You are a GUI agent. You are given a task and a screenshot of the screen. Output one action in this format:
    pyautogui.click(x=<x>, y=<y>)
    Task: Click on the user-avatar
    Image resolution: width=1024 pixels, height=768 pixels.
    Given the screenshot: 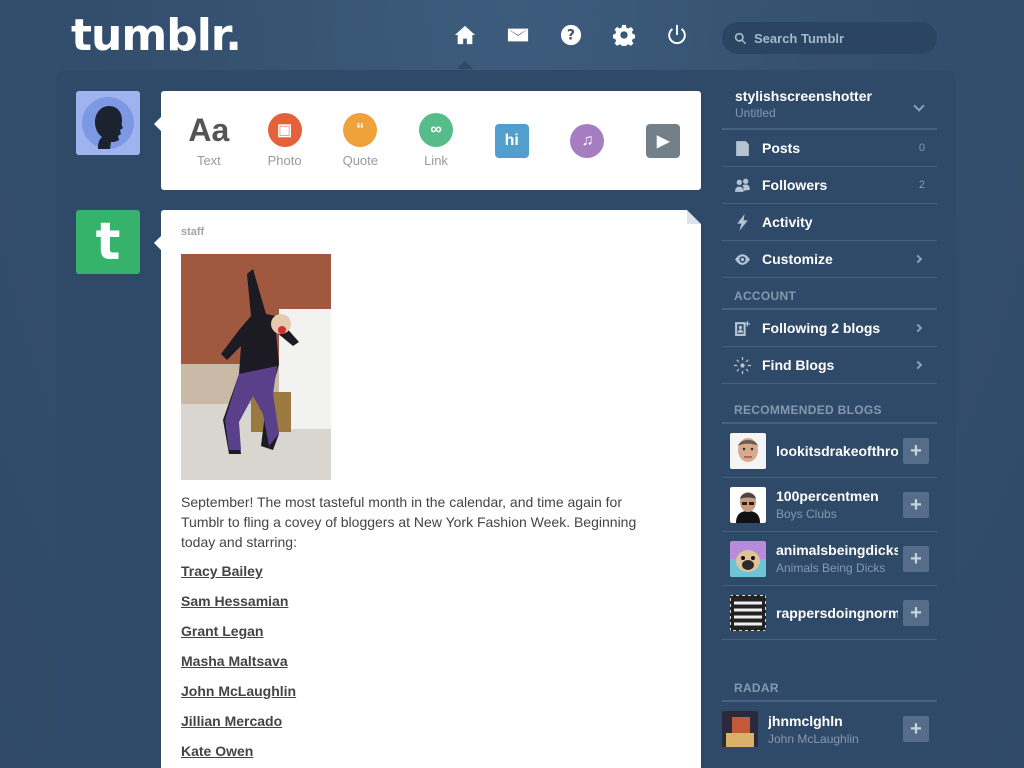 What is the action you would take?
    pyautogui.click(x=108, y=123)
    